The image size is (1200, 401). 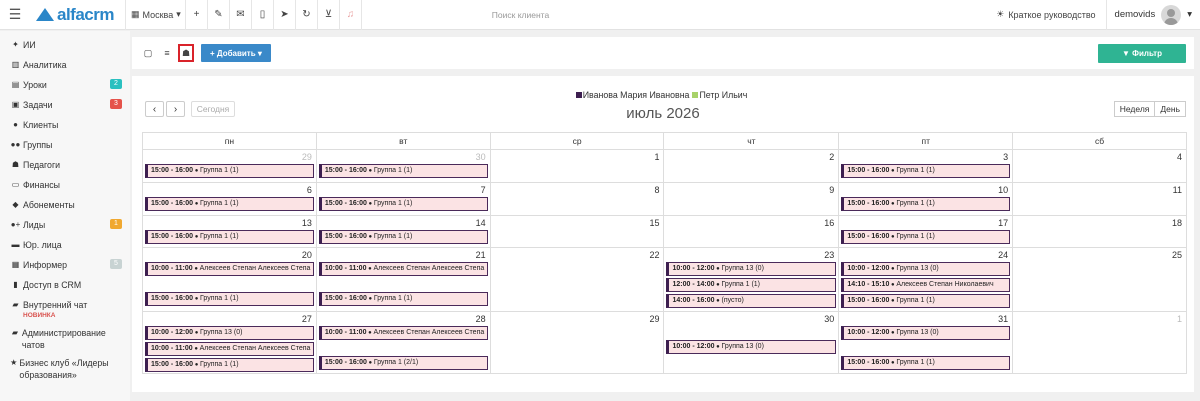 What do you see at coordinates (284, 15) in the screenshot?
I see `telegram-icon: ➤` at bounding box center [284, 15].